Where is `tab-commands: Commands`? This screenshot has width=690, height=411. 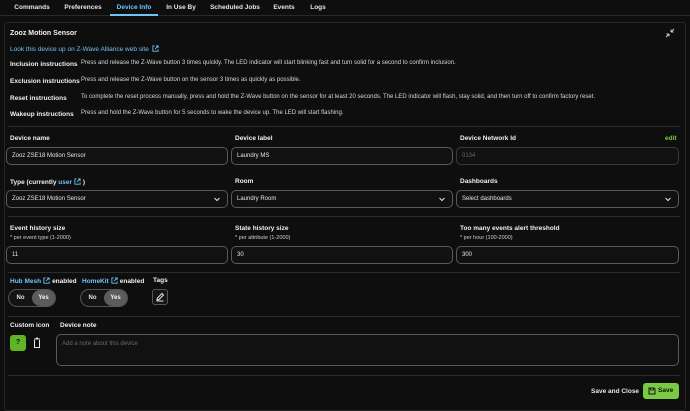
tab-commands: Commands is located at coordinates (32, 8).